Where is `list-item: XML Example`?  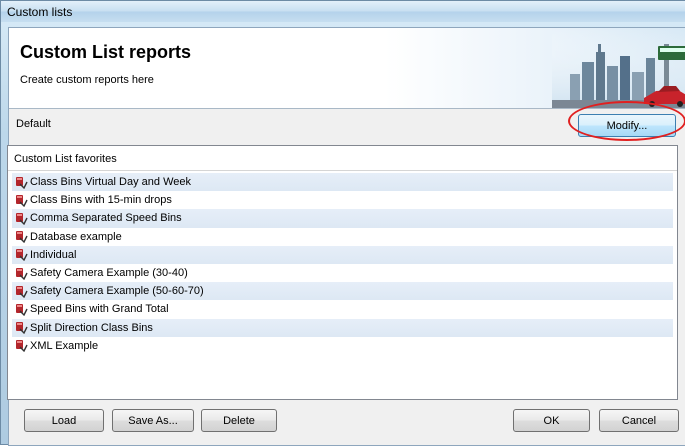
list-item: XML Example is located at coordinates (342, 346).